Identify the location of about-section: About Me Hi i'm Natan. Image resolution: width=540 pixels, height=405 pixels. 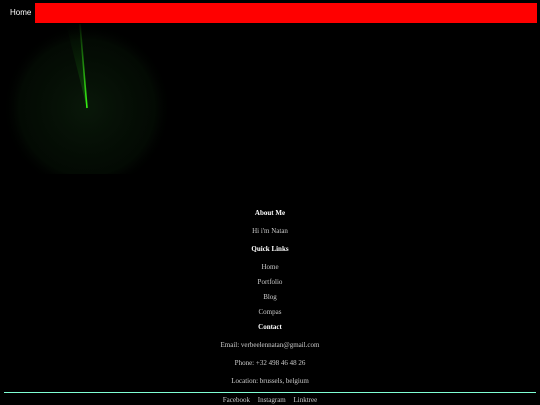
(270, 222).